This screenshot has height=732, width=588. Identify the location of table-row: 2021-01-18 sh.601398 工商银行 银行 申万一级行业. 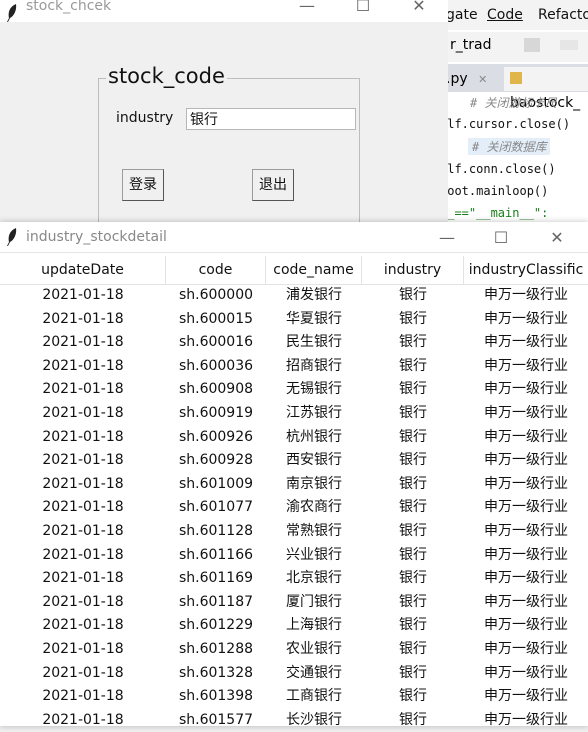
(294, 697).